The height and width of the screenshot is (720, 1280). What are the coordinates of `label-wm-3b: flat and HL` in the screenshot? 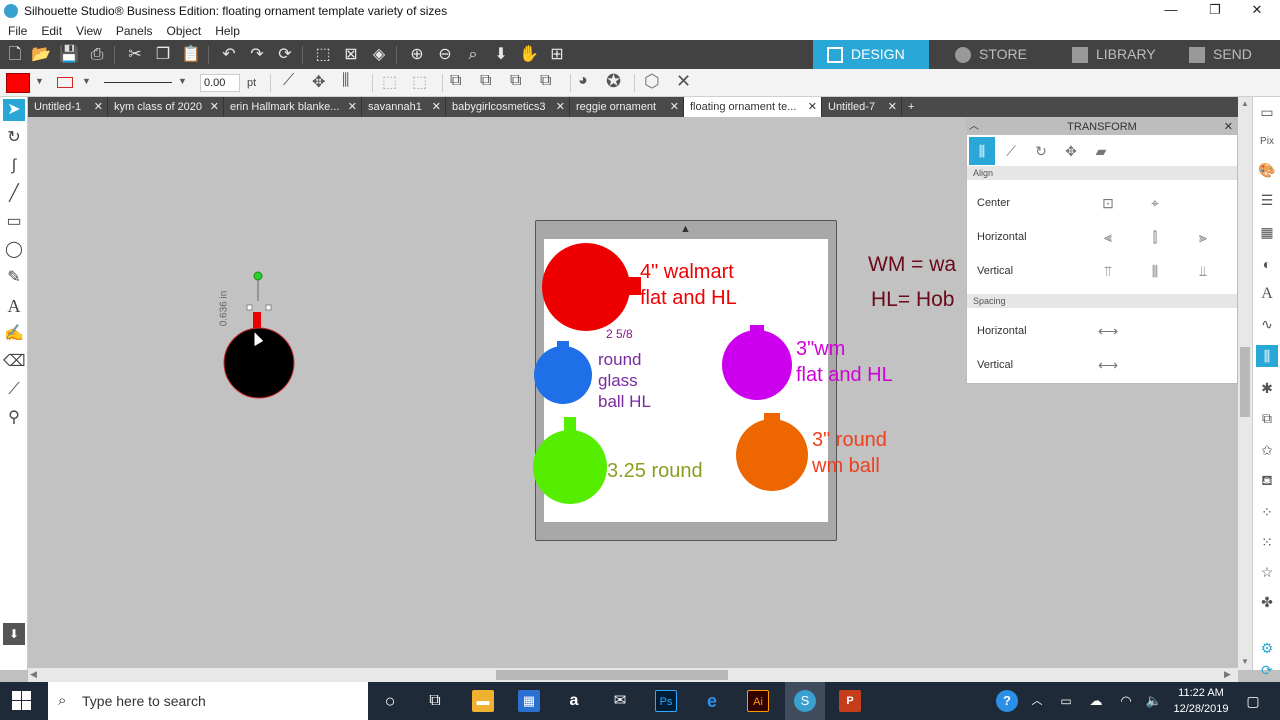 It's located at (844, 375).